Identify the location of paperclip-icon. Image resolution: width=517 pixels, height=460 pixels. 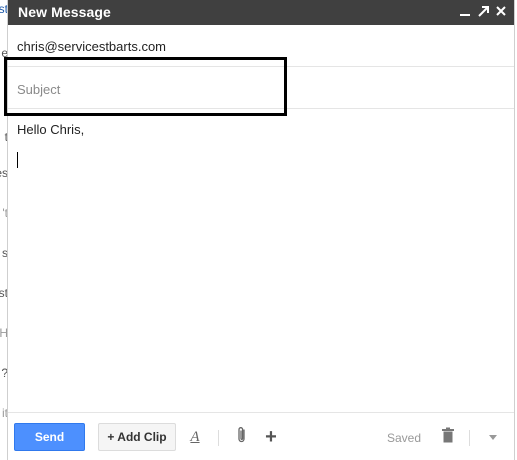
(242, 437).